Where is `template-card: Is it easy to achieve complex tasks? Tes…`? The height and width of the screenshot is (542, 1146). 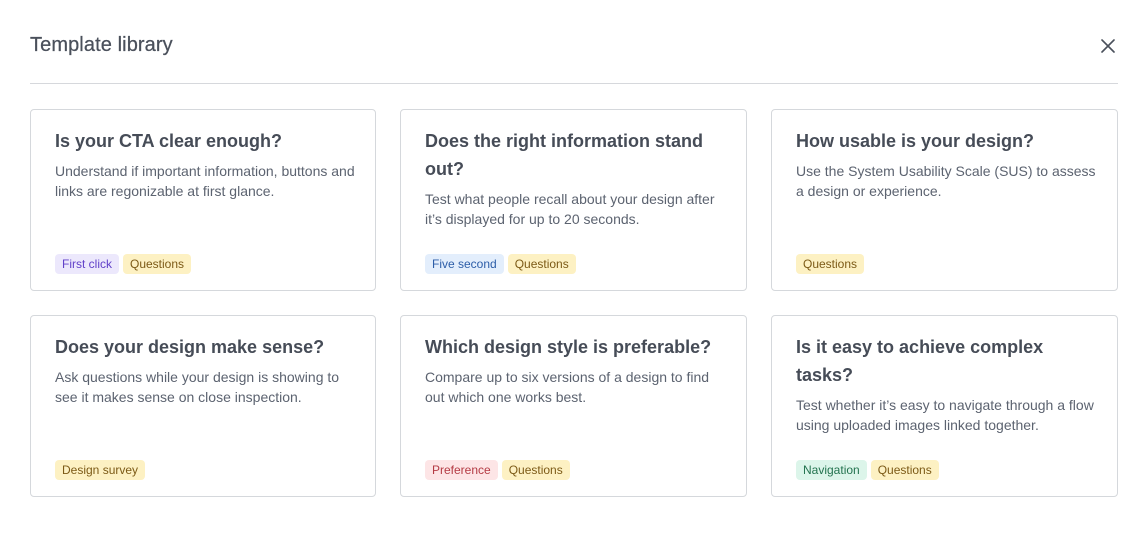 template-card: Is it easy to achieve complex tasks? Tes… is located at coordinates (944, 406).